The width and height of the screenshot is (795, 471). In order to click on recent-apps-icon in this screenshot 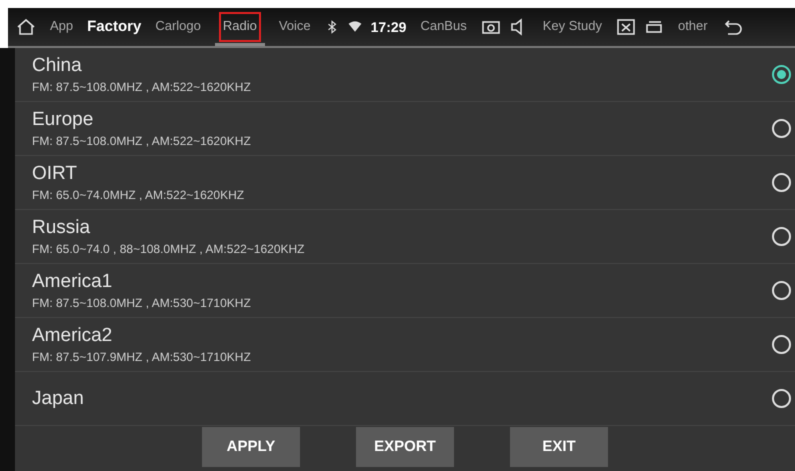, I will do `click(654, 27)`.